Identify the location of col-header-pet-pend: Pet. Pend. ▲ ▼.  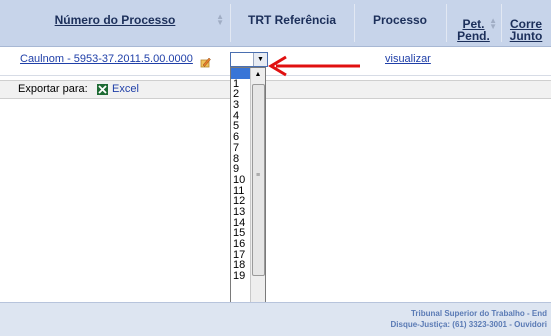
(473, 23).